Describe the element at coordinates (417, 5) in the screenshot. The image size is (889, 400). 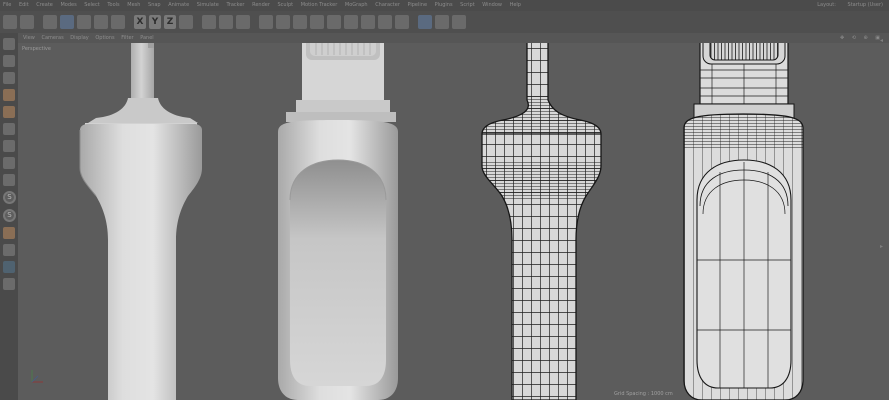
I see `menu-pipeline: Pipeline` at that location.